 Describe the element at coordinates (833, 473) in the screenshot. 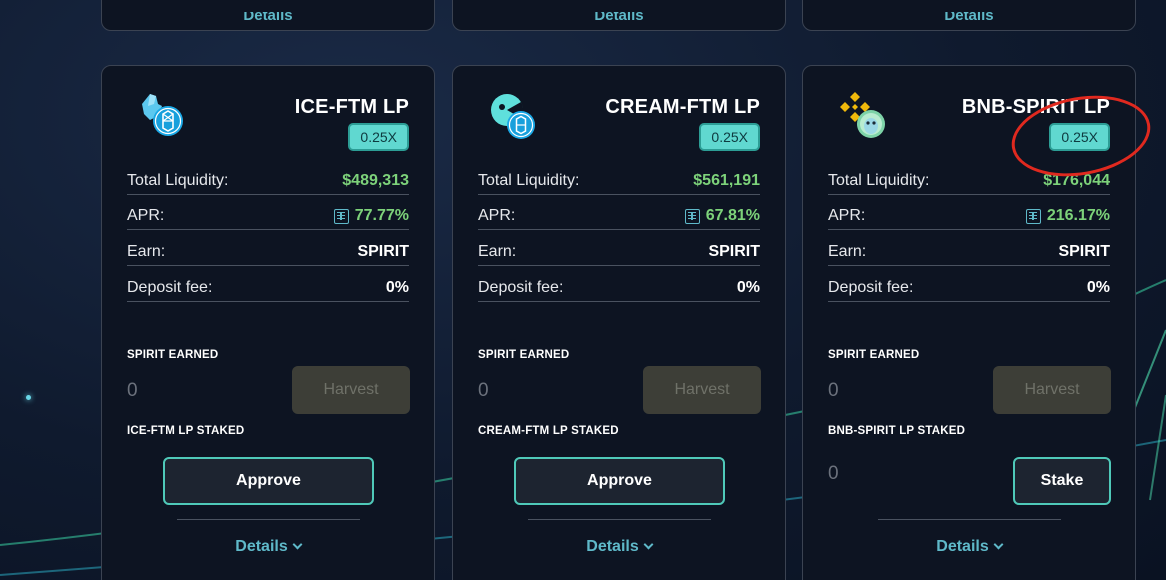

I see `staked-value: 0` at that location.